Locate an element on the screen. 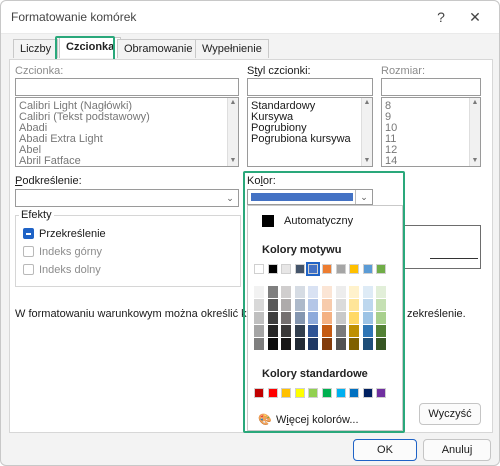 Image resolution: width=500 pixels, height=466 pixels. size-input is located at coordinates (431, 87).